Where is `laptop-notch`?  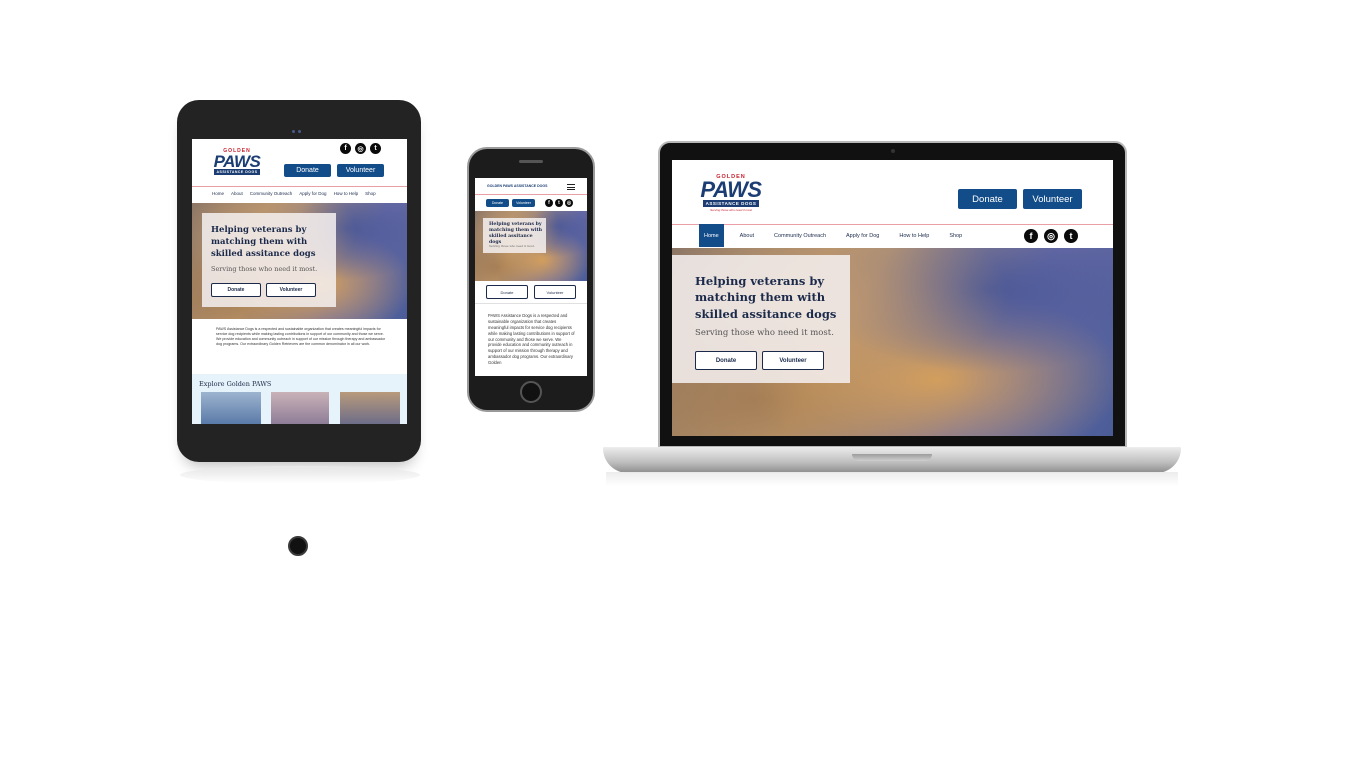
laptop-notch is located at coordinates (892, 457).